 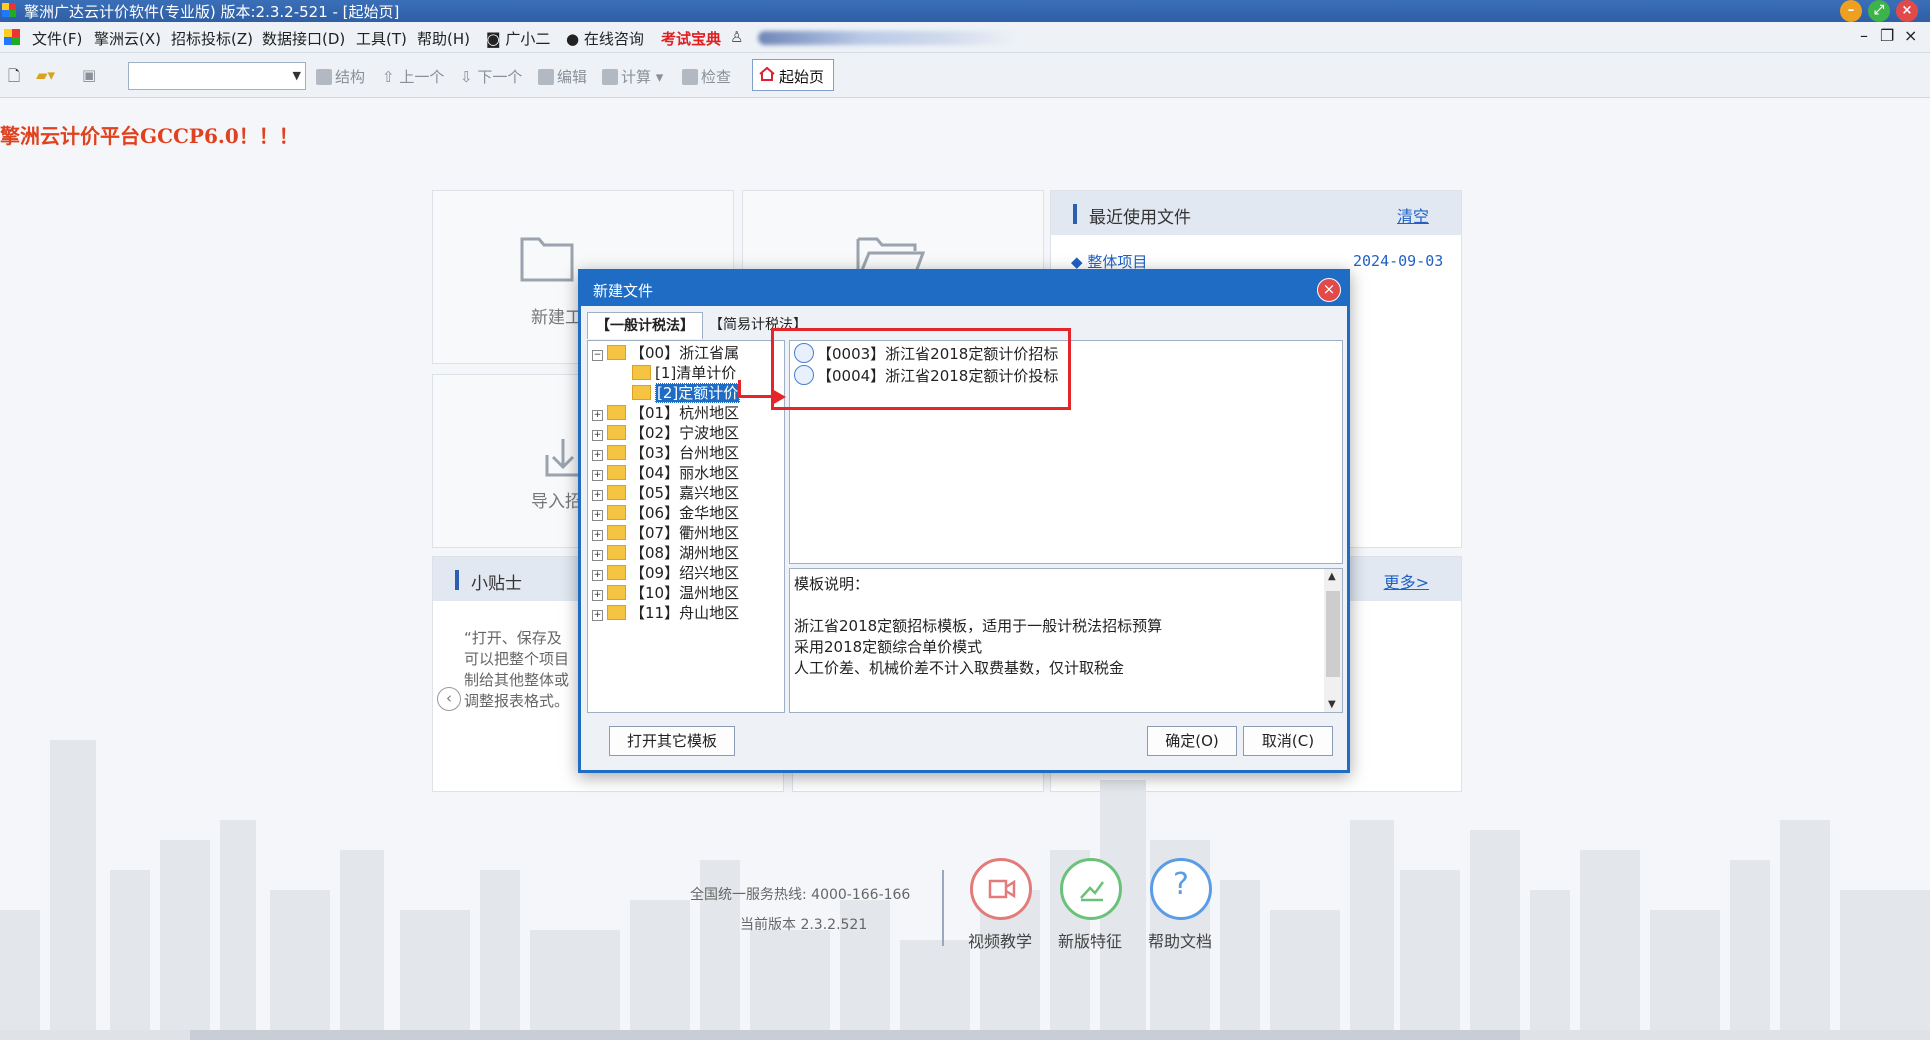 What do you see at coordinates (706, 76) in the screenshot?
I see `check-button: 检查` at bounding box center [706, 76].